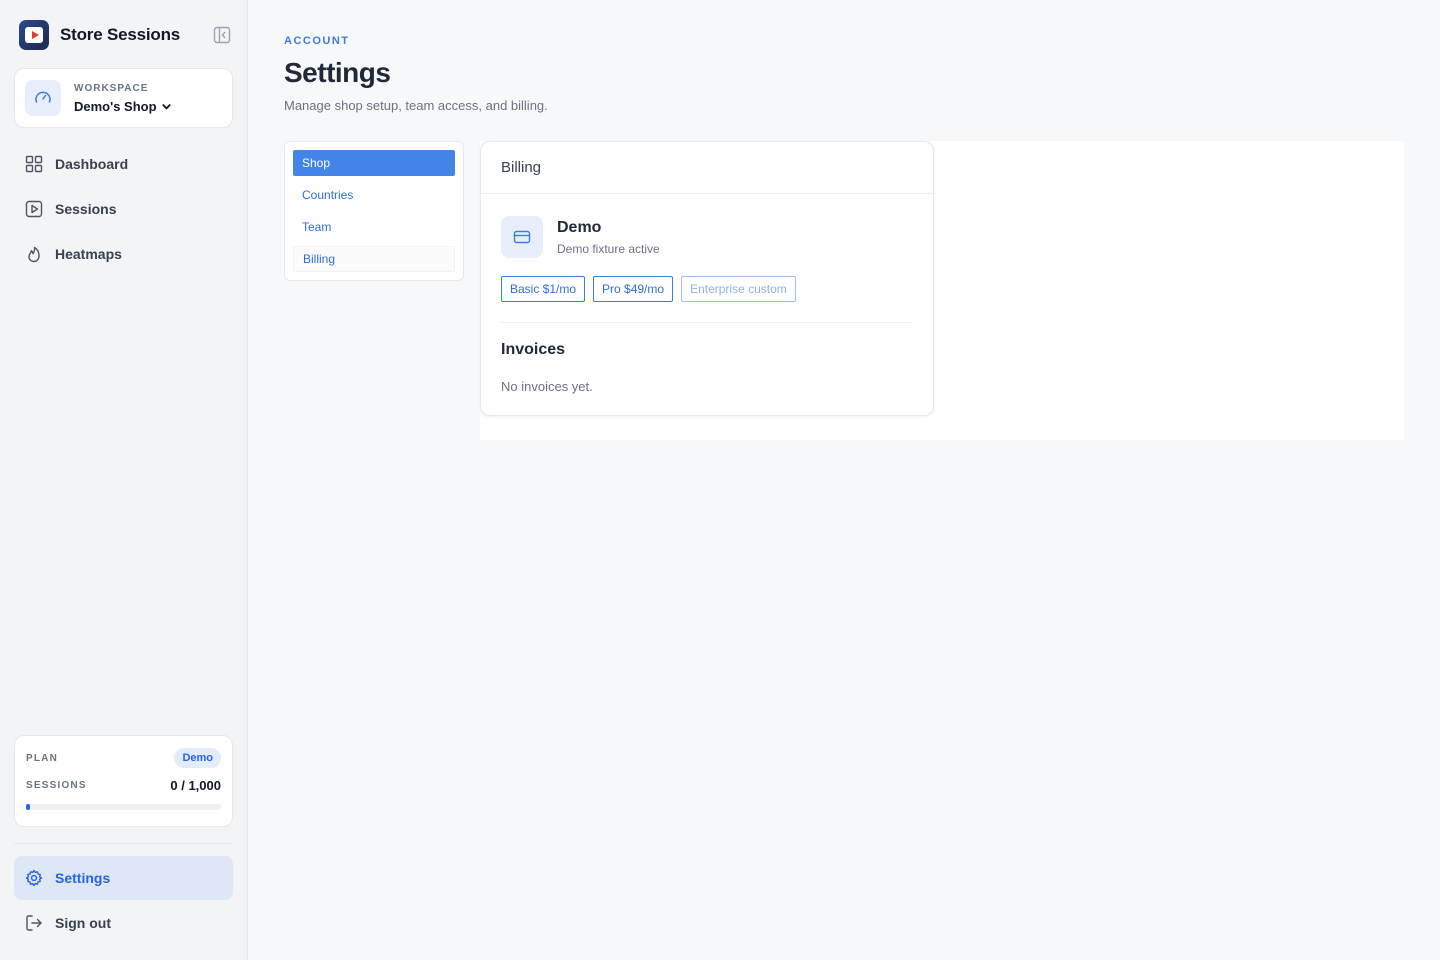  What do you see at coordinates (123, 254) in the screenshot?
I see `nav-item-heatmaps: Heatmaps` at bounding box center [123, 254].